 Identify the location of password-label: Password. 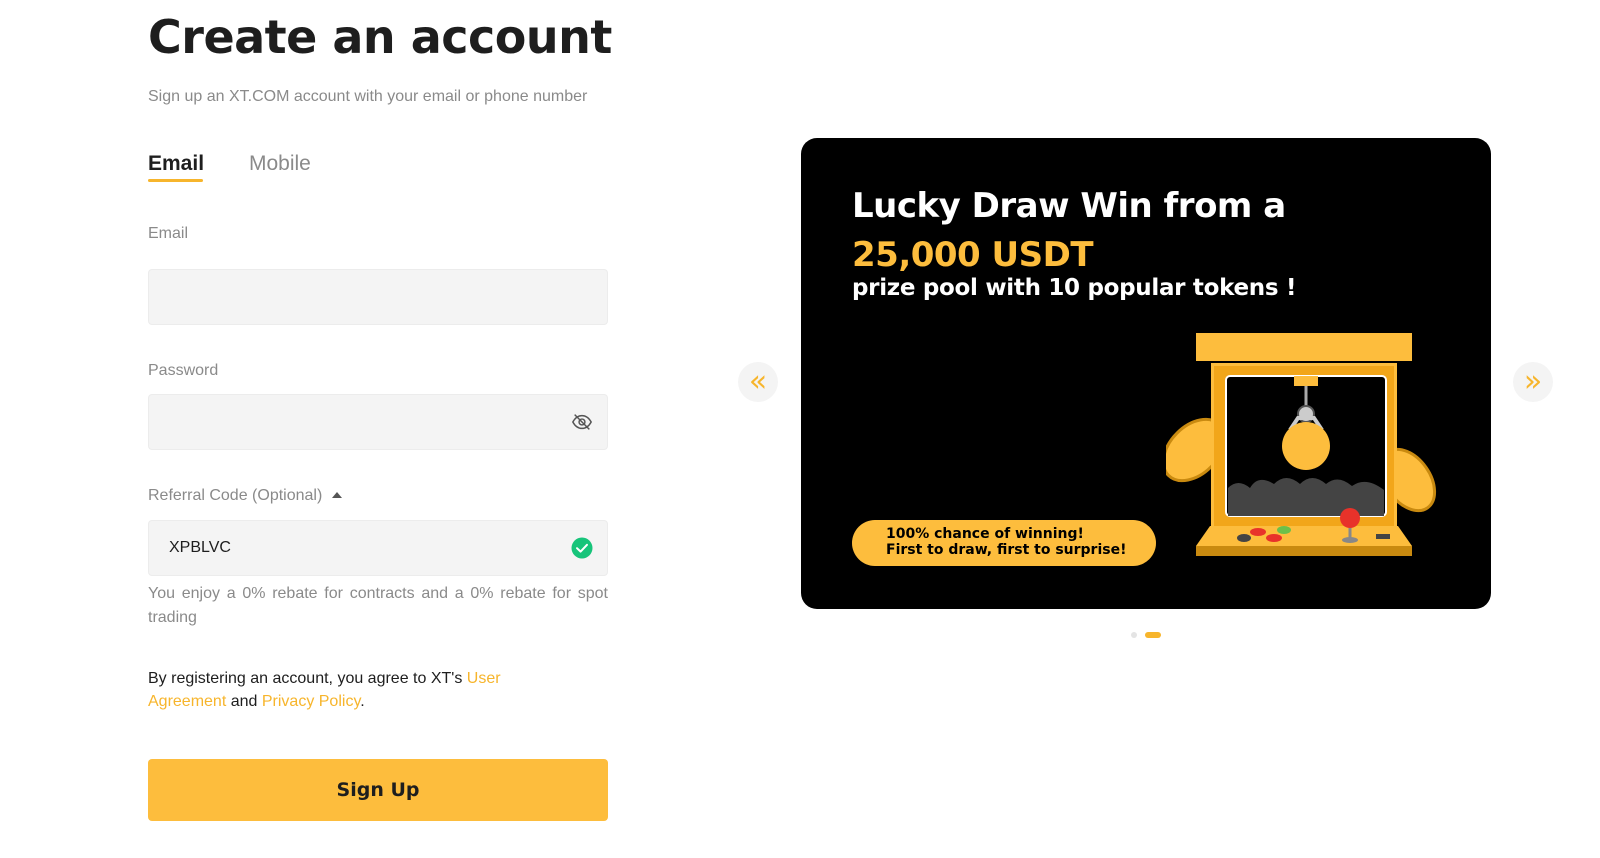
(183, 370).